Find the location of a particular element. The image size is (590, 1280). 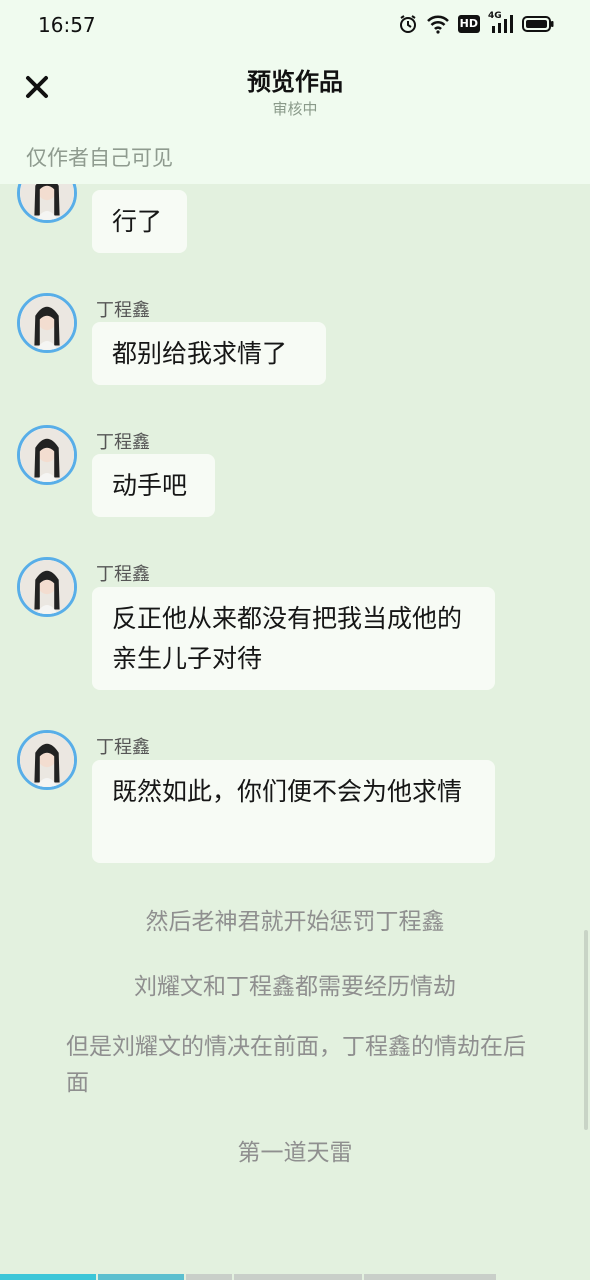

message-bubble: 都别给我求情了 is located at coordinates (209, 353).